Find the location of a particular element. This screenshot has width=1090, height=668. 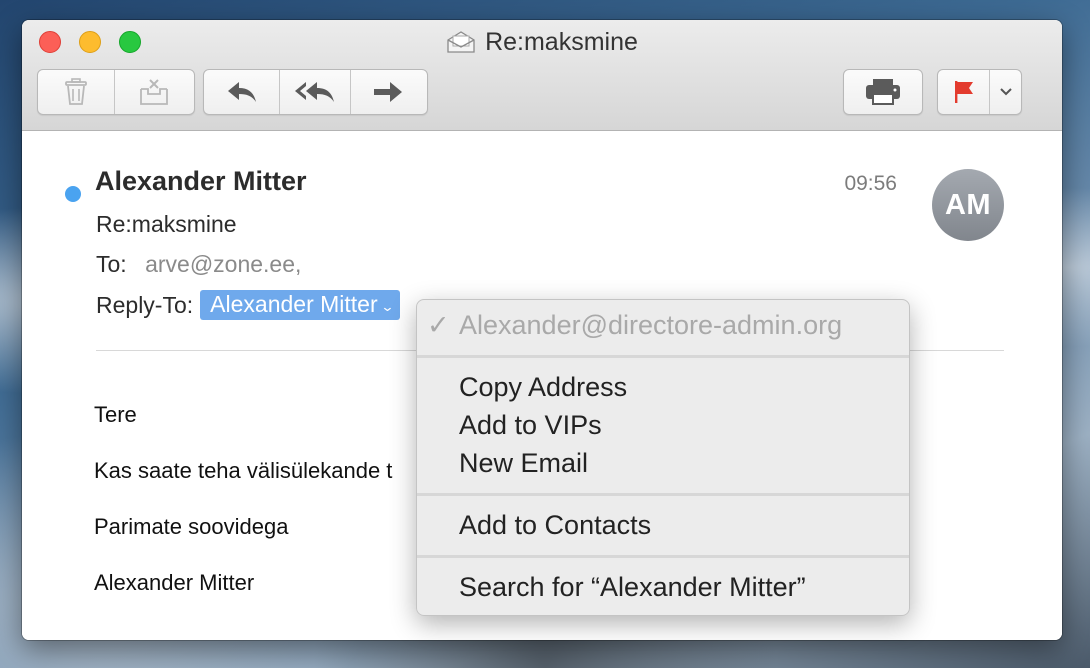

body-line-closing: Parimate soovidega is located at coordinates (191, 526).